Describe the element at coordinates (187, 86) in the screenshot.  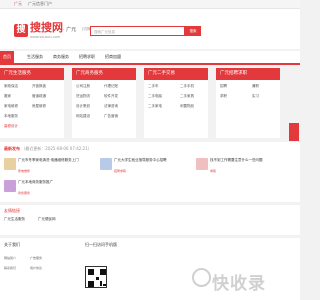
I see `category-link: 二手手机` at that location.